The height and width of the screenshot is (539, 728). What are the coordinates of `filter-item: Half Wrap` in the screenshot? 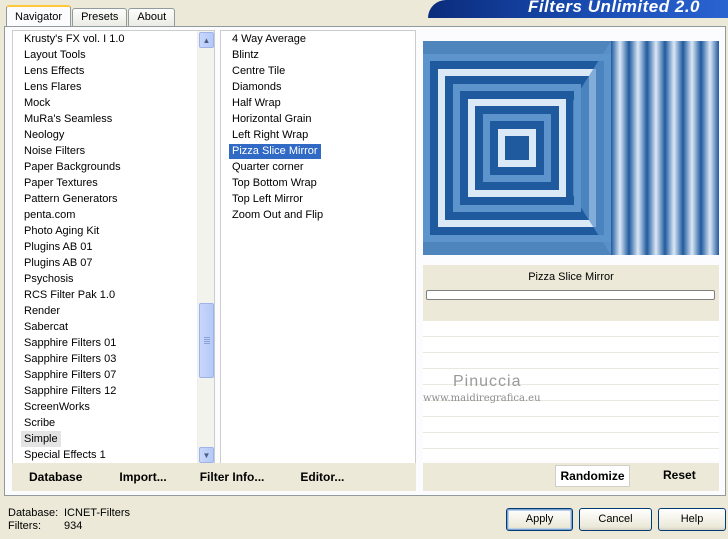 It's located at (318, 103).